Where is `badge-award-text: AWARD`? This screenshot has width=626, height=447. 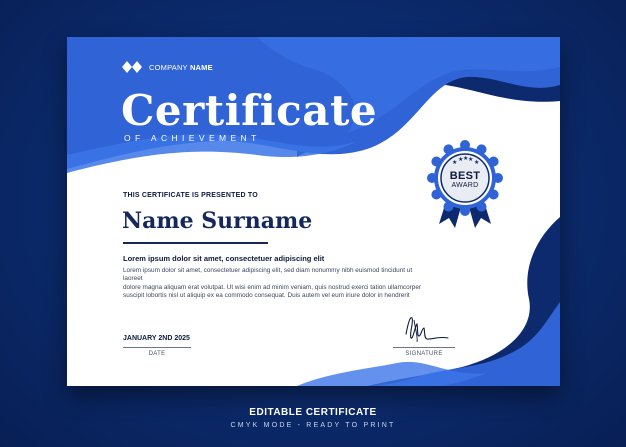
badge-award-text: AWARD is located at coordinates (465, 185).